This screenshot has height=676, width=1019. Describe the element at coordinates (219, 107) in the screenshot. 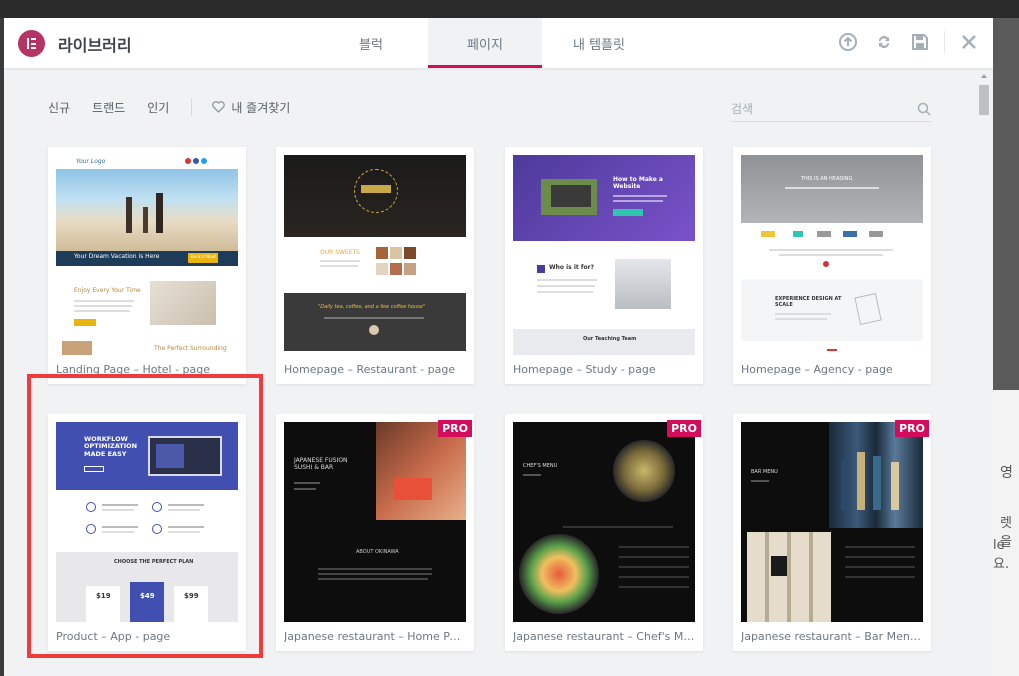

I see `heart-icon` at that location.